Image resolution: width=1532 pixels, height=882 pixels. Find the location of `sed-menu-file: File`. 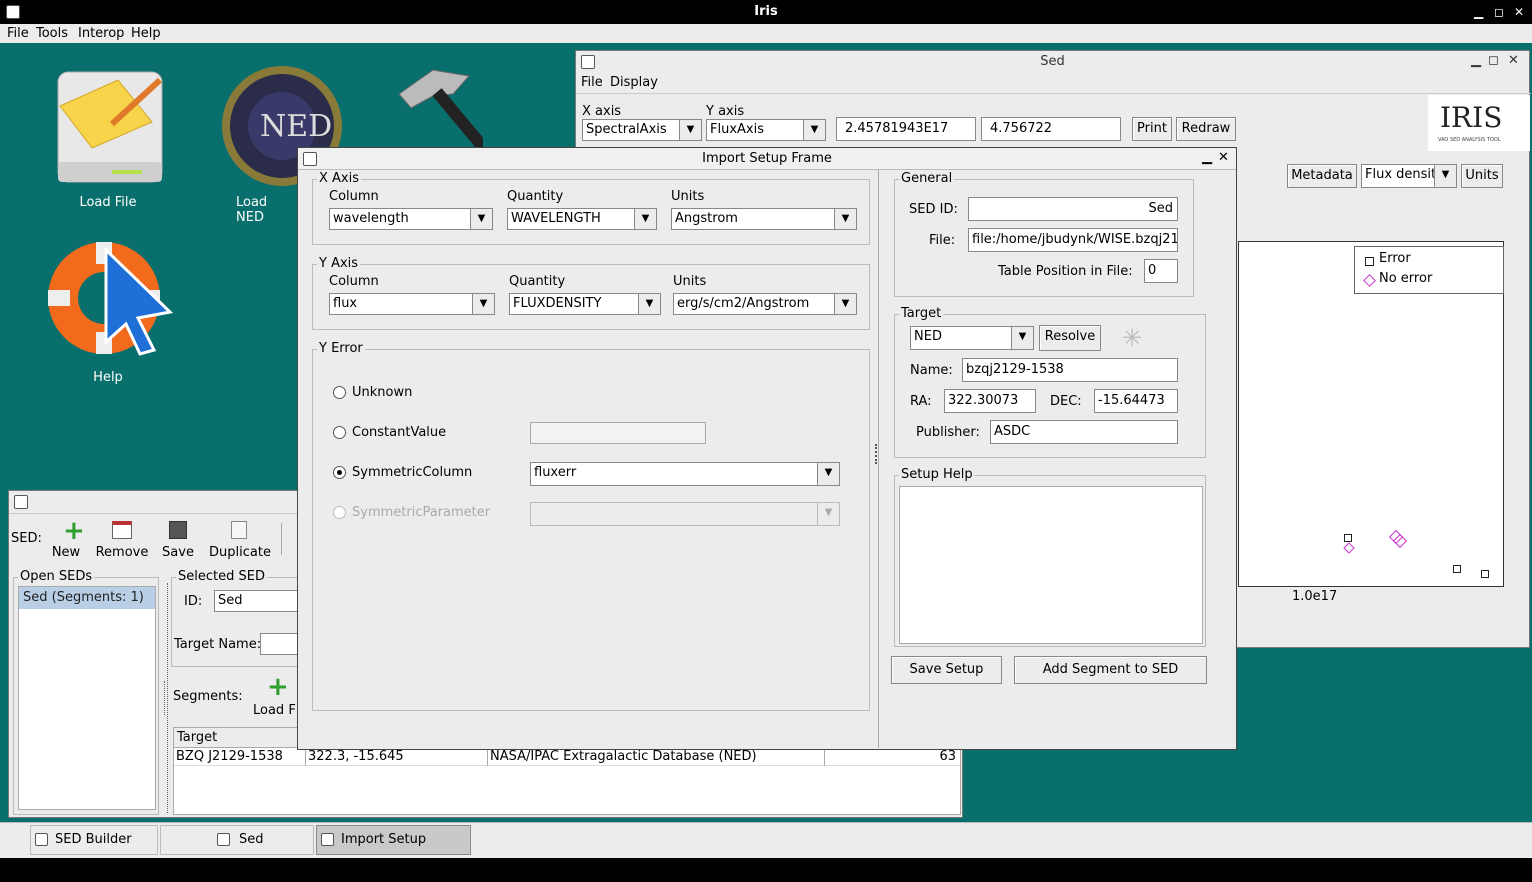

sed-menu-file: File is located at coordinates (592, 82).